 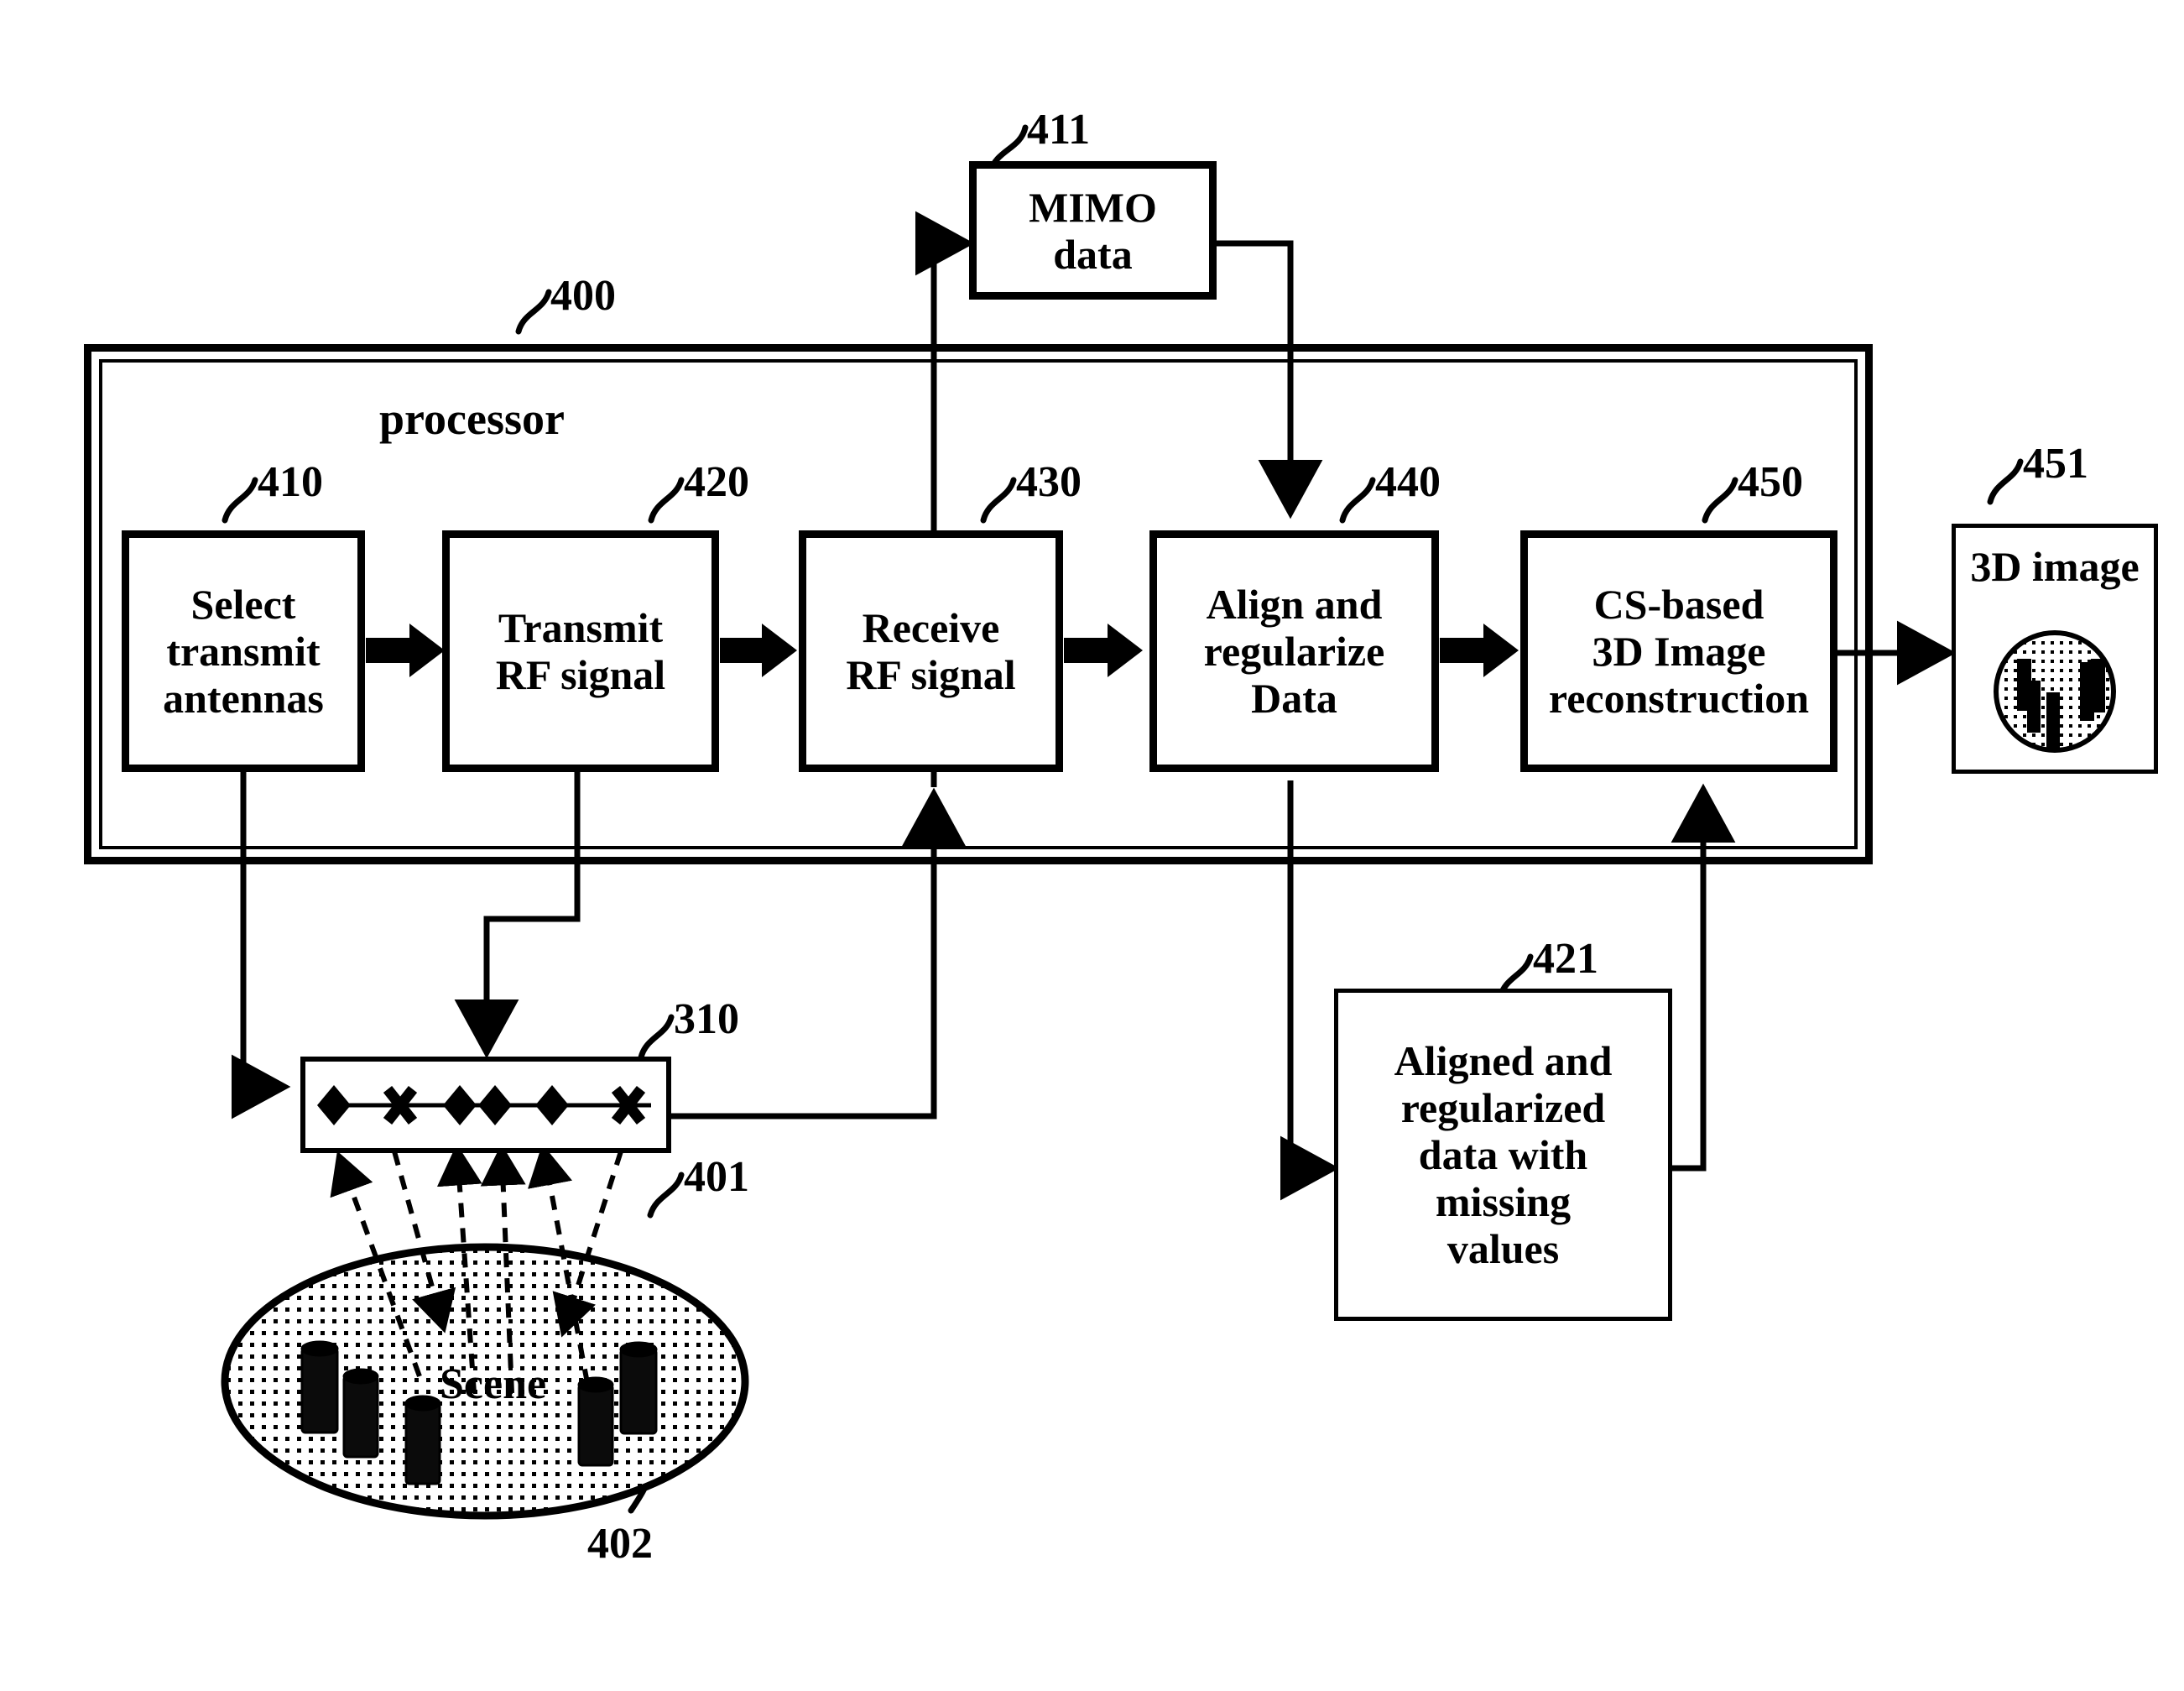 I want to click on block-mimo-data-label: MIMO data, so click(x=1093, y=230).